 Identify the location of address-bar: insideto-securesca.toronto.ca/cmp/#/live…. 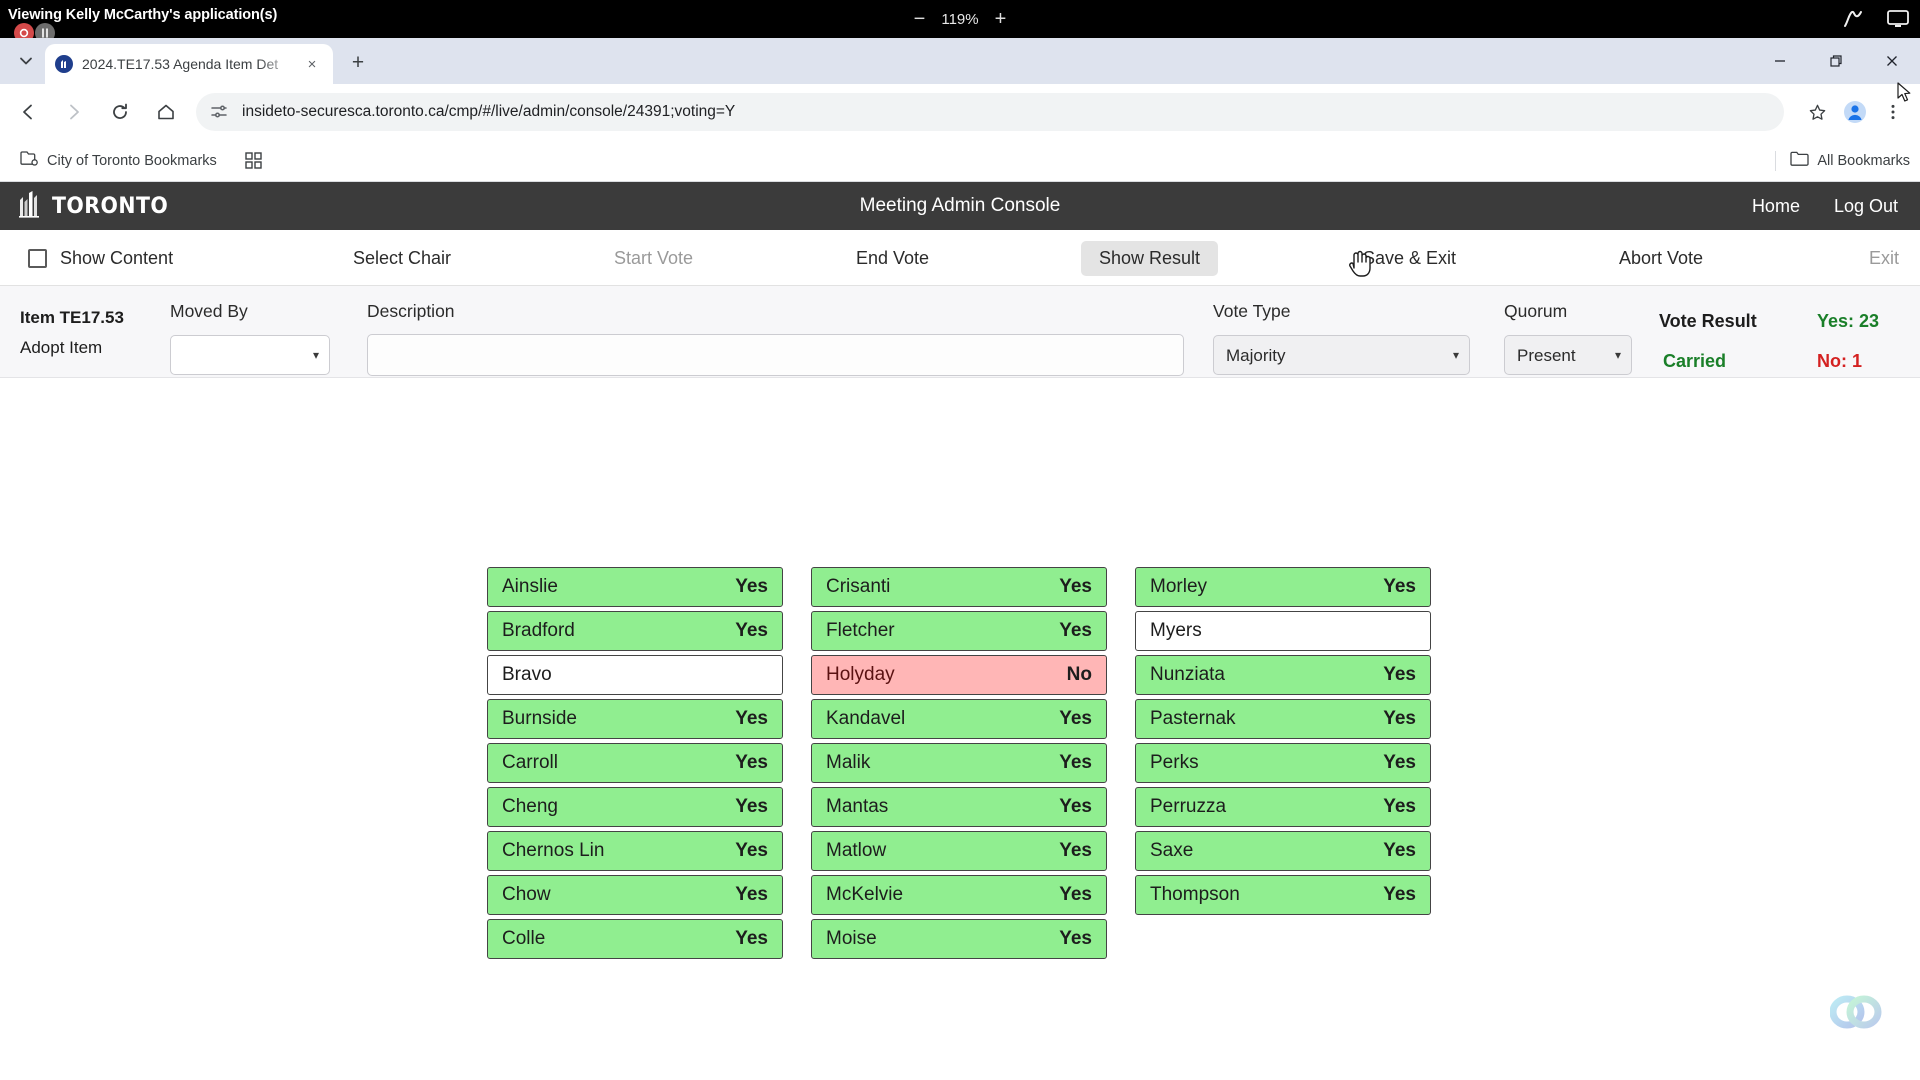
(990, 112).